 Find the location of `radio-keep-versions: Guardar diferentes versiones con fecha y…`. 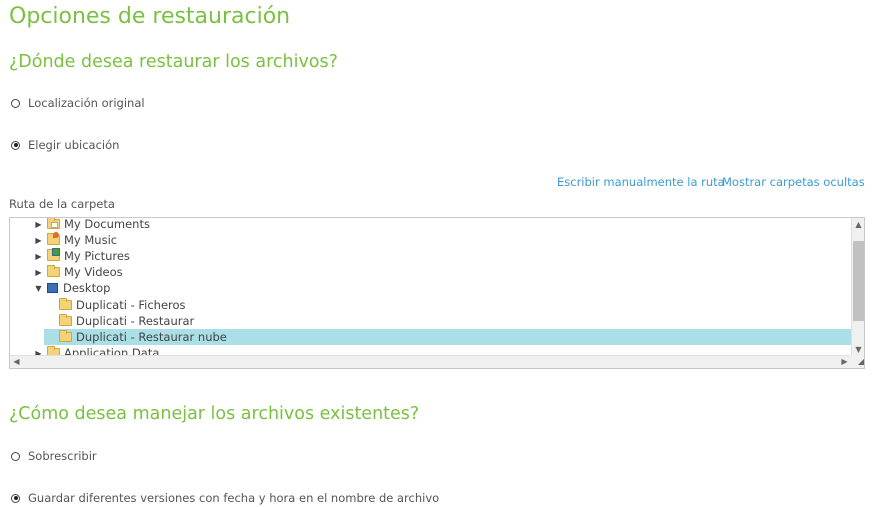

radio-keep-versions: Guardar diferentes versiones con fecha y… is located at coordinates (225, 498).